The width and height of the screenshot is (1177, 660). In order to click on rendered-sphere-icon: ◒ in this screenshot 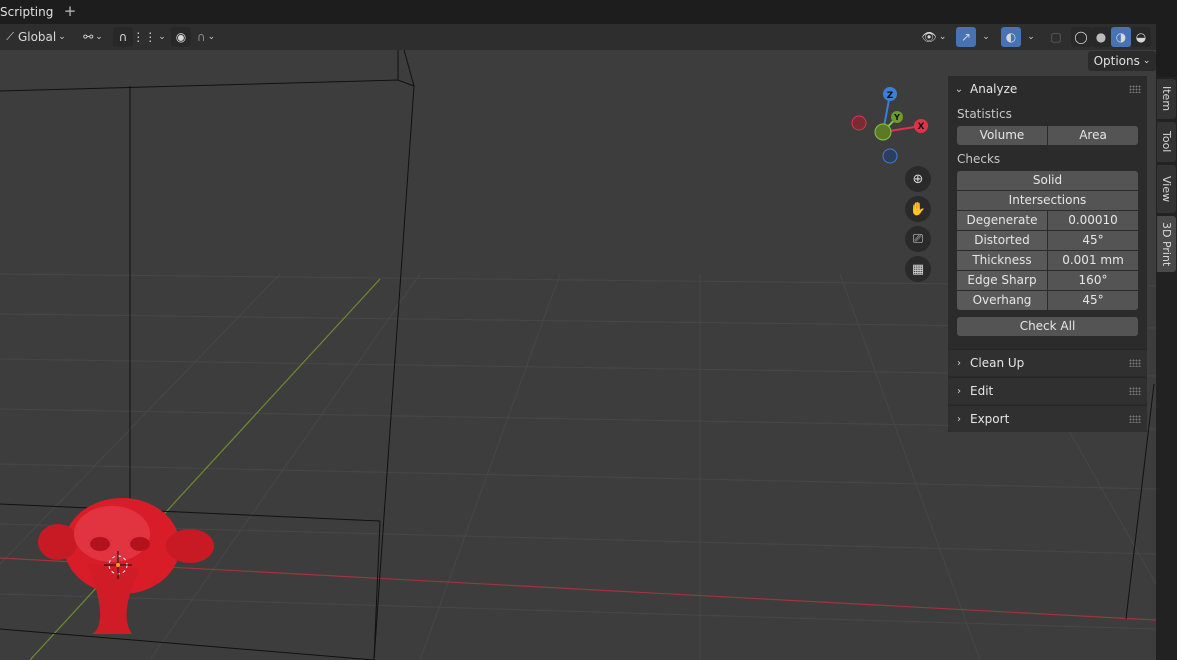, I will do `click(1141, 37)`.